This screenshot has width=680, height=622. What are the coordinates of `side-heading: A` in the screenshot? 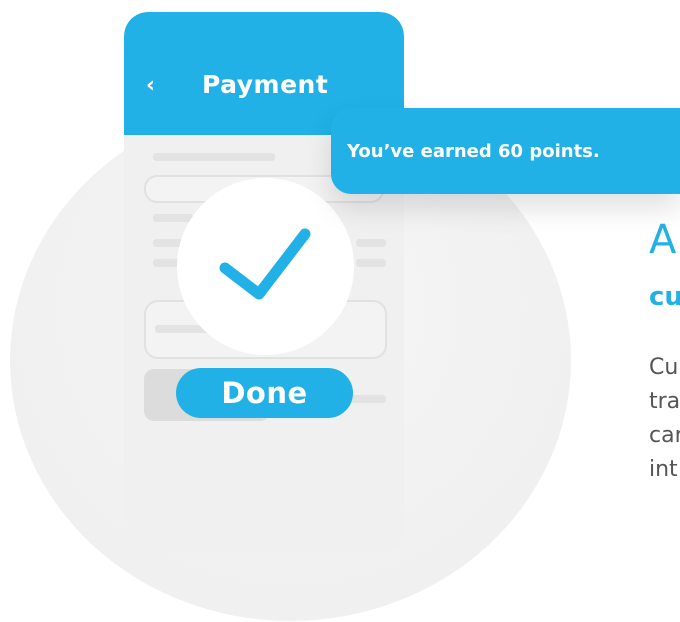 It's located at (663, 240).